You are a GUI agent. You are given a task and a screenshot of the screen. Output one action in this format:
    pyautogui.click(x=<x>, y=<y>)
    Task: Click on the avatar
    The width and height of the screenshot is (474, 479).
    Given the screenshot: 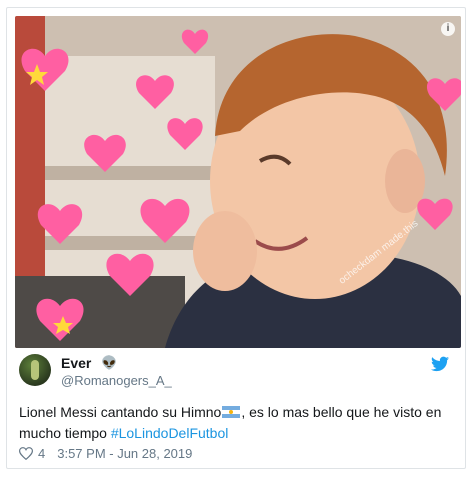 What is the action you would take?
    pyautogui.click(x=35, y=370)
    